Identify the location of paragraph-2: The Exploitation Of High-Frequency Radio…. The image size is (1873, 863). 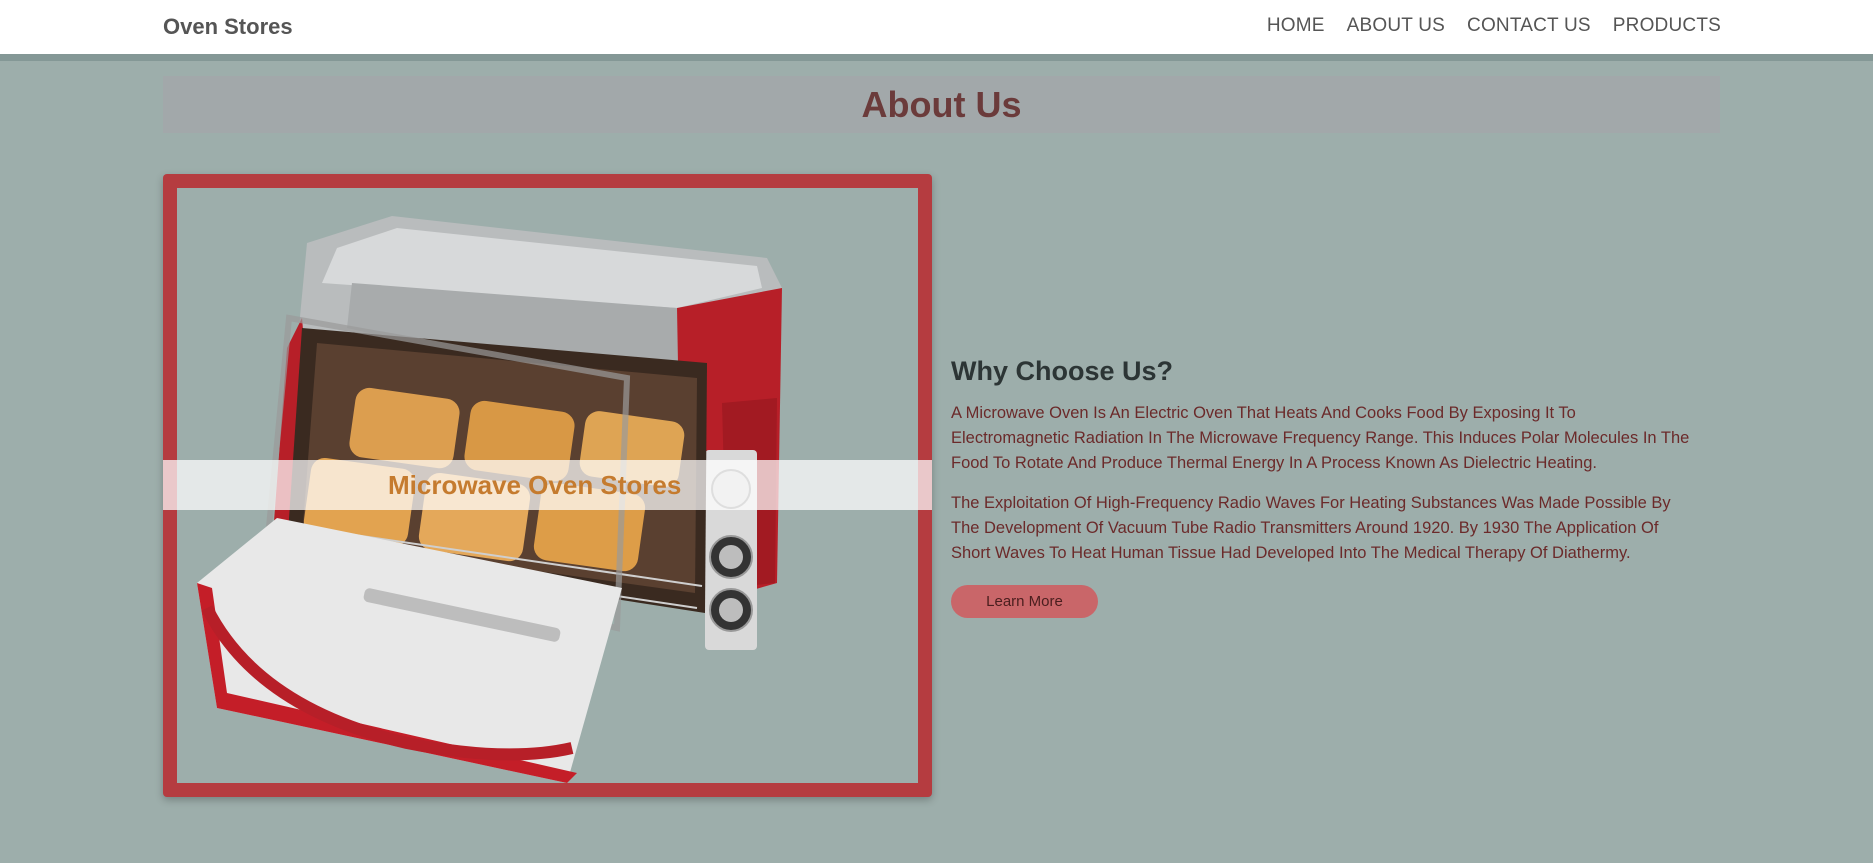
(1311, 528).